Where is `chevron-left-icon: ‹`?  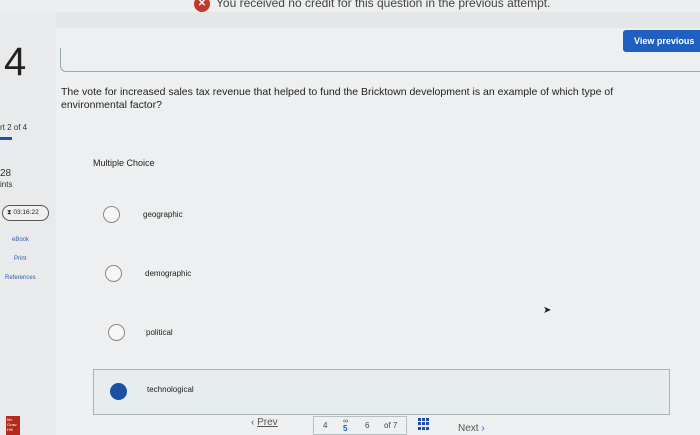 chevron-left-icon: ‹ is located at coordinates (253, 422).